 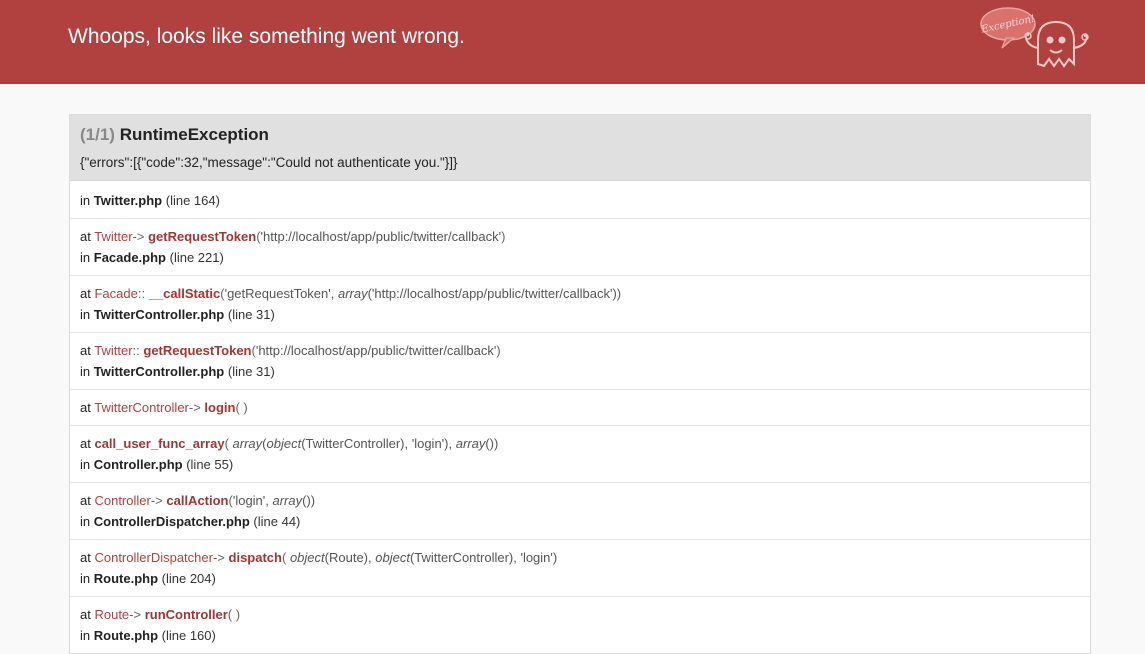 What do you see at coordinates (378, 443) in the screenshot?
I see `frame-arg: (TwitterController), 'login'),` at bounding box center [378, 443].